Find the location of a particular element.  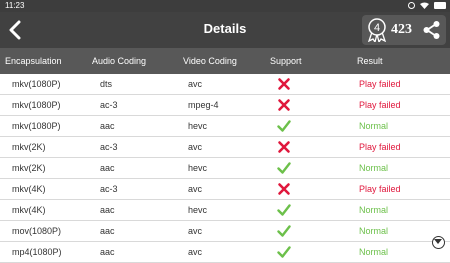

table-row: mkv(4K) ac-3 avc Play failed is located at coordinates (225, 189).